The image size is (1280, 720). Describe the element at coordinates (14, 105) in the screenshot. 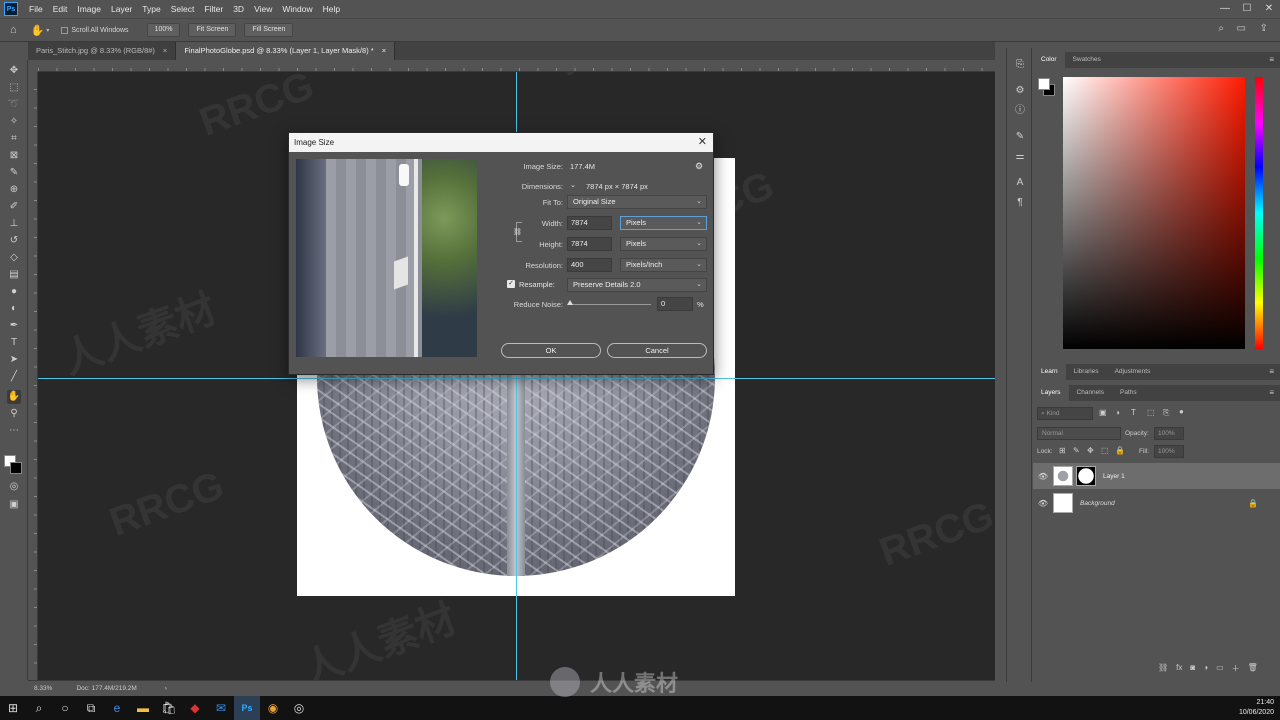

I see `lasso-tool-icon: ➰` at that location.